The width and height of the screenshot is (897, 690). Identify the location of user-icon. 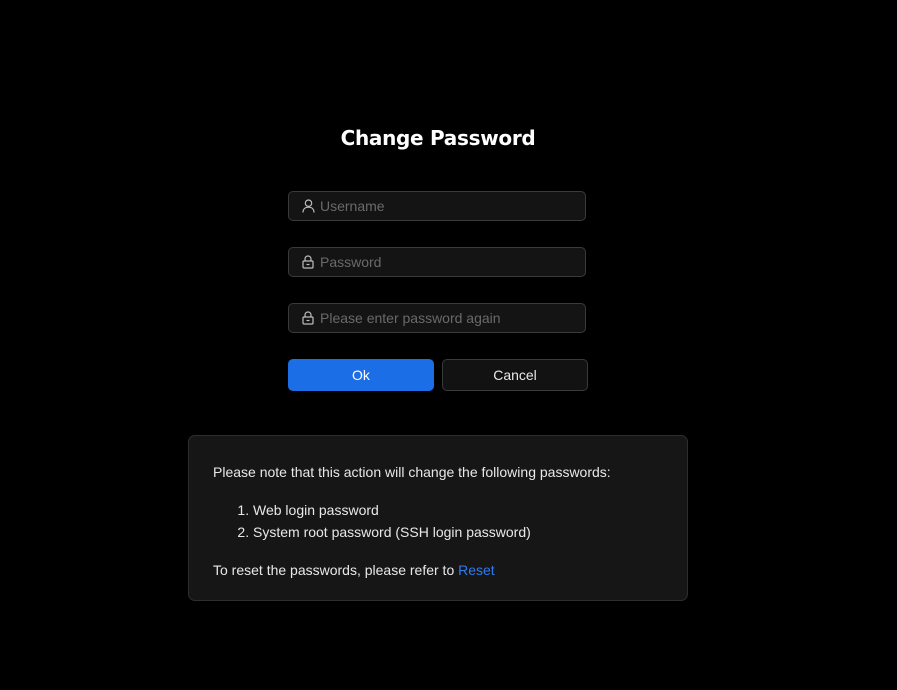
(308, 206).